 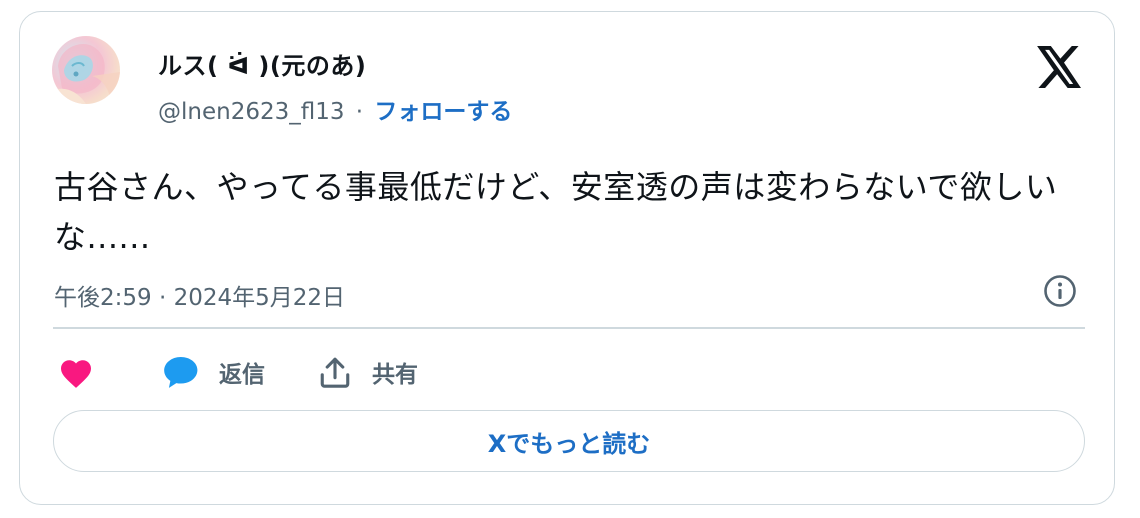 What do you see at coordinates (242, 375) in the screenshot?
I see `reply-label: 返信` at bounding box center [242, 375].